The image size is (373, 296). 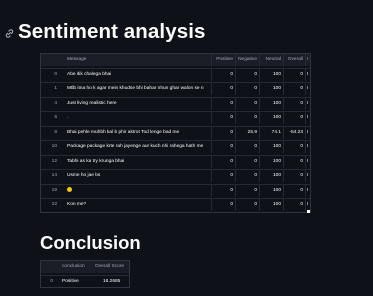 I want to click on table-row: 0 Positive 16.2685, so click(x=85, y=281).